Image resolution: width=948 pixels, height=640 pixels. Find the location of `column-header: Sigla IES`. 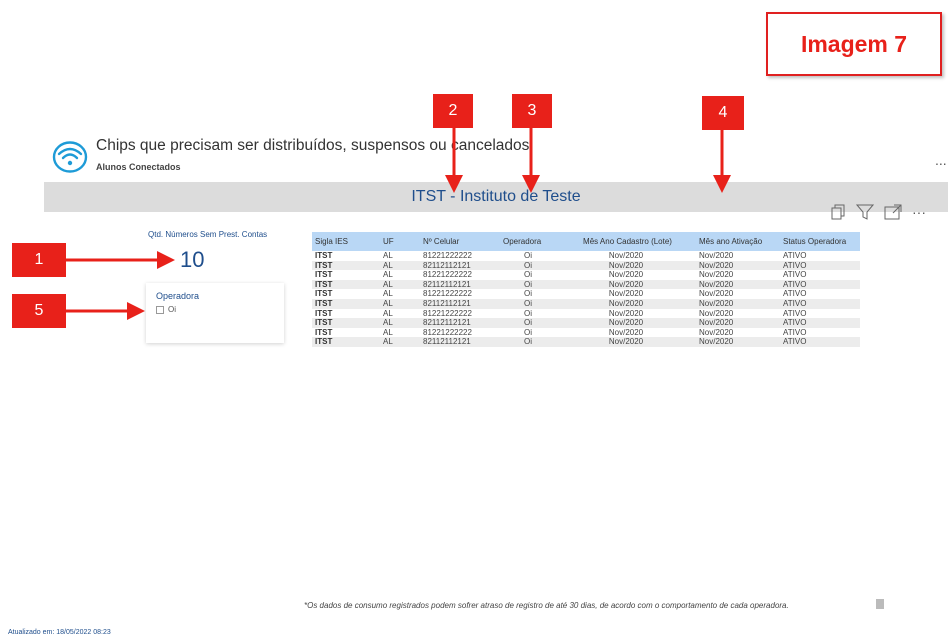

column-header: Sigla IES is located at coordinates (346, 241).